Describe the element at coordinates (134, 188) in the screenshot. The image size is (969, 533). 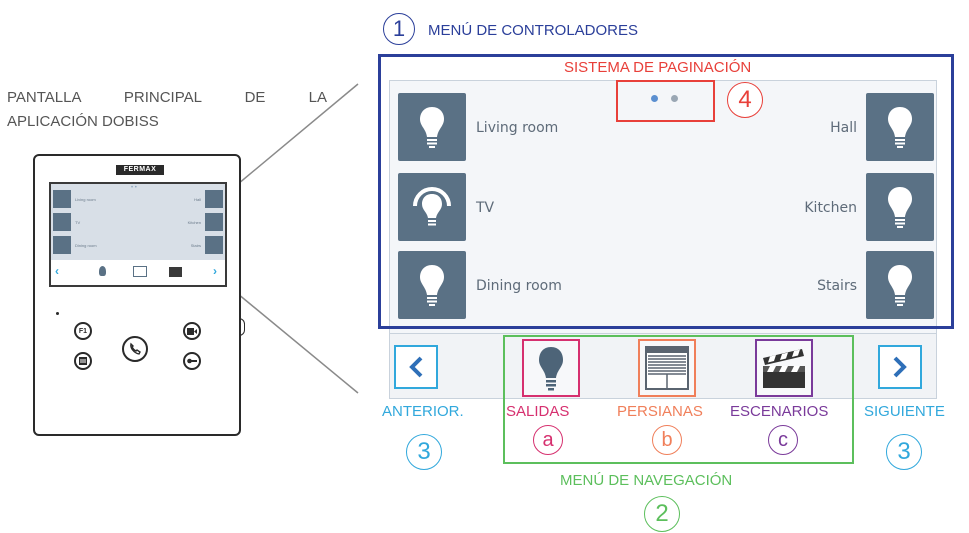
I see `mini-pagination-dots: • •` at that location.